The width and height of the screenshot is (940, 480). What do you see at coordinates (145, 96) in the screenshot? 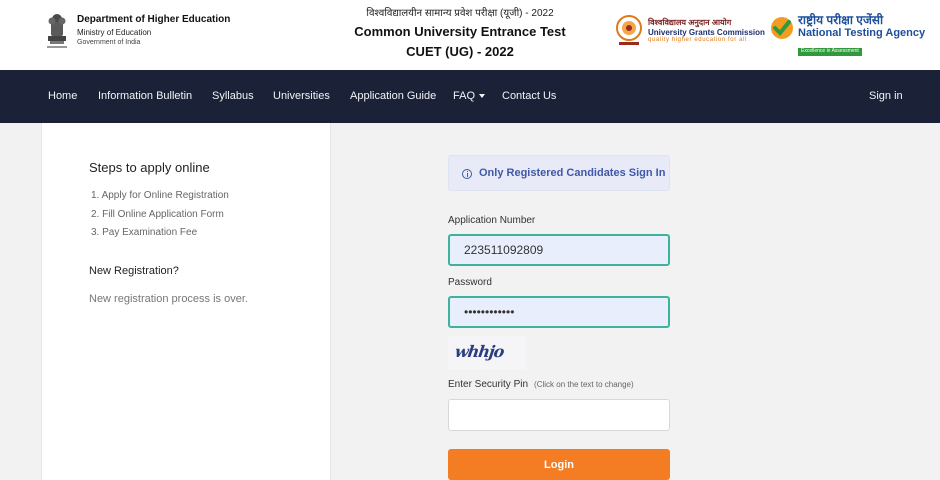
I see `nav-information-bulletin: Information Bulletin` at bounding box center [145, 96].